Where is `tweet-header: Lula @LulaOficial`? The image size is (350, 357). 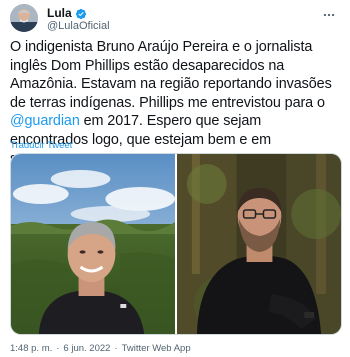 tweet-header: Lula @LulaOficial is located at coordinates (175, 19).